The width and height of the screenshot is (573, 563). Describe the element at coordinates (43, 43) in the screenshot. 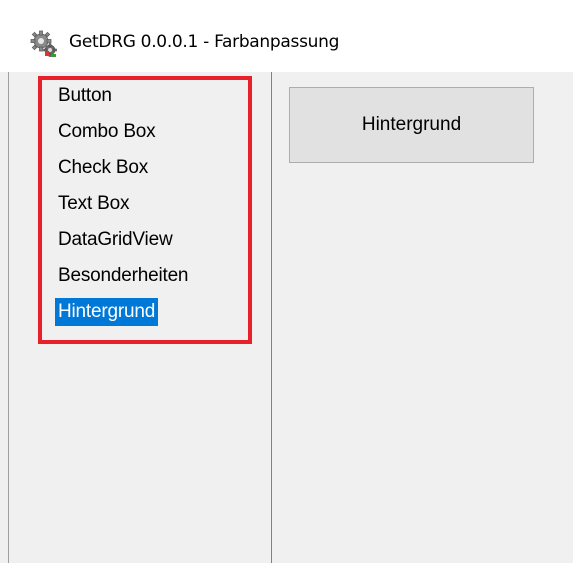

I see `gear-app-icon` at that location.